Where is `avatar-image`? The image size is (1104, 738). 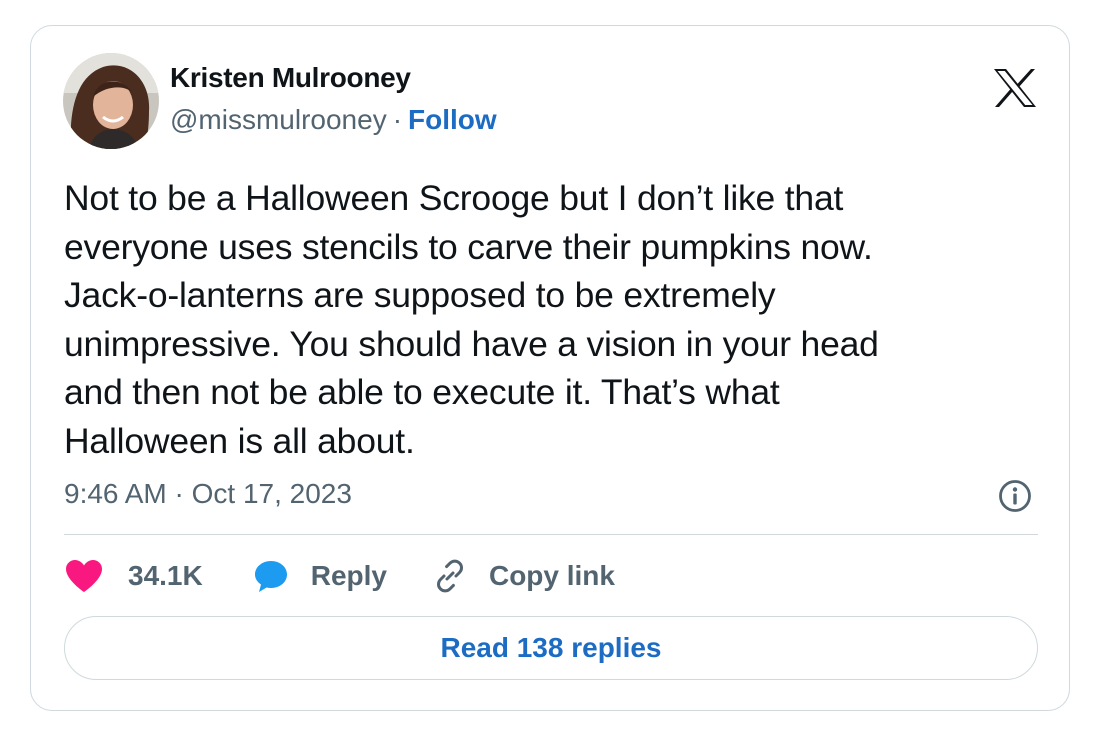 avatar-image is located at coordinates (111, 101).